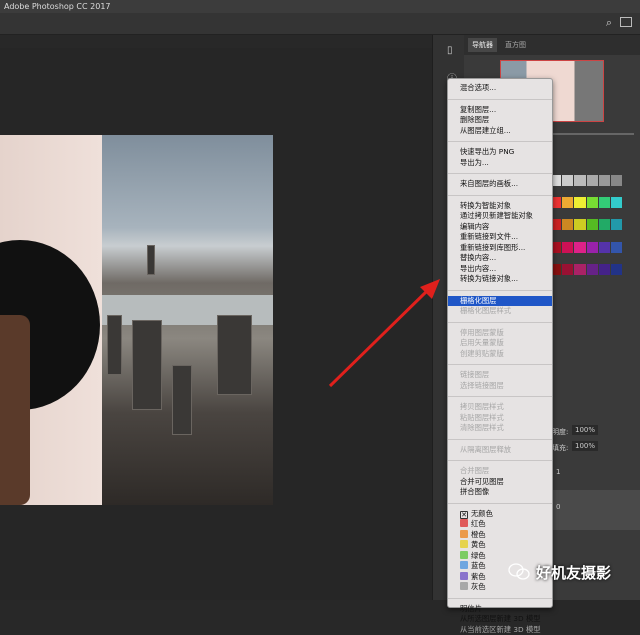 Image resolution: width=640 pixels, height=635 pixels. Describe the element at coordinates (519, 572) in the screenshot. I see `wechat-icon` at that location.